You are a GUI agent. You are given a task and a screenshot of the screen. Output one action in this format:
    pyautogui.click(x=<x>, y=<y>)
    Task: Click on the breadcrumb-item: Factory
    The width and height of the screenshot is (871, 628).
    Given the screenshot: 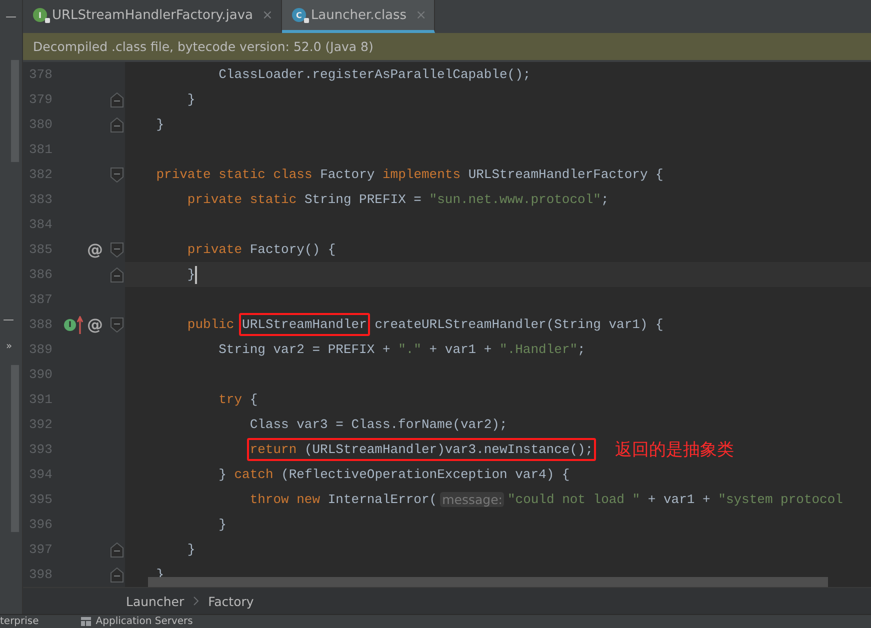 What is the action you would take?
    pyautogui.click(x=231, y=601)
    